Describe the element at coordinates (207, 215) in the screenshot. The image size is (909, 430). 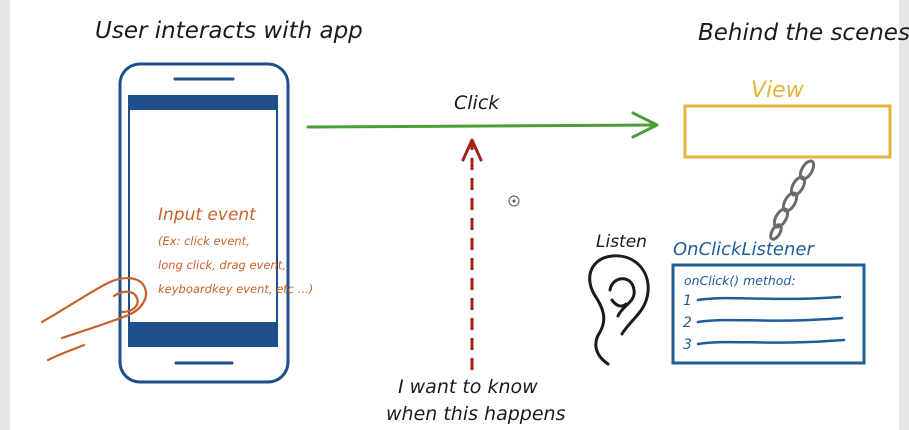
I see `input-event-title: Input event` at that location.